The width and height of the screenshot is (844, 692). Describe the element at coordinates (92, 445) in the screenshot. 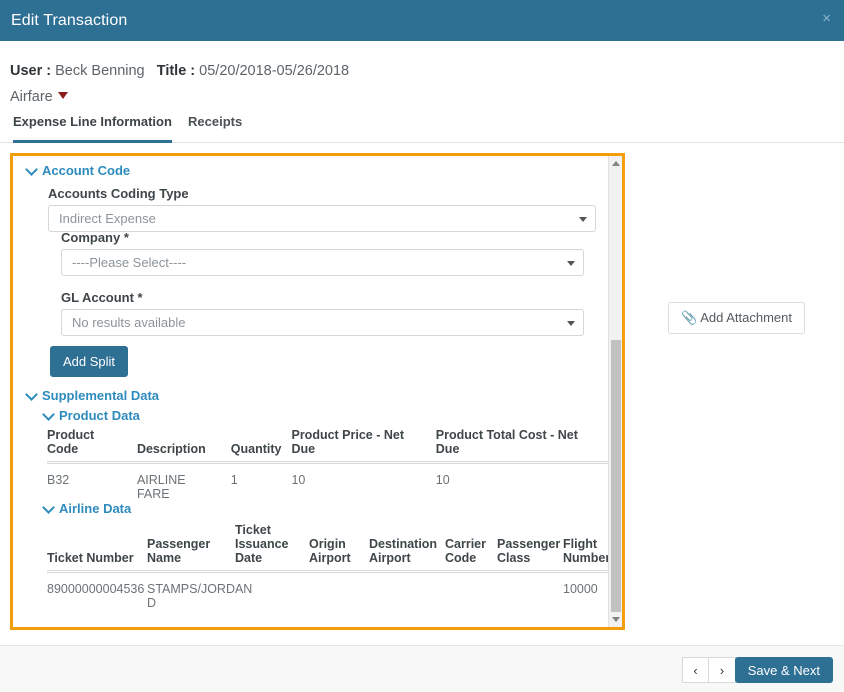

I see `column-header: Product Code` at that location.